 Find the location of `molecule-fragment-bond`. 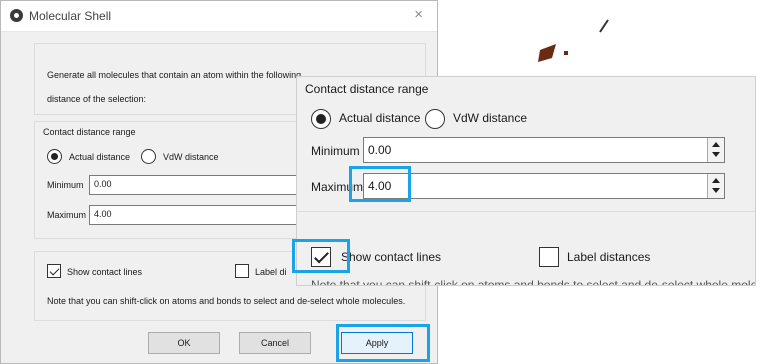

molecule-fragment-bond is located at coordinates (604, 26).